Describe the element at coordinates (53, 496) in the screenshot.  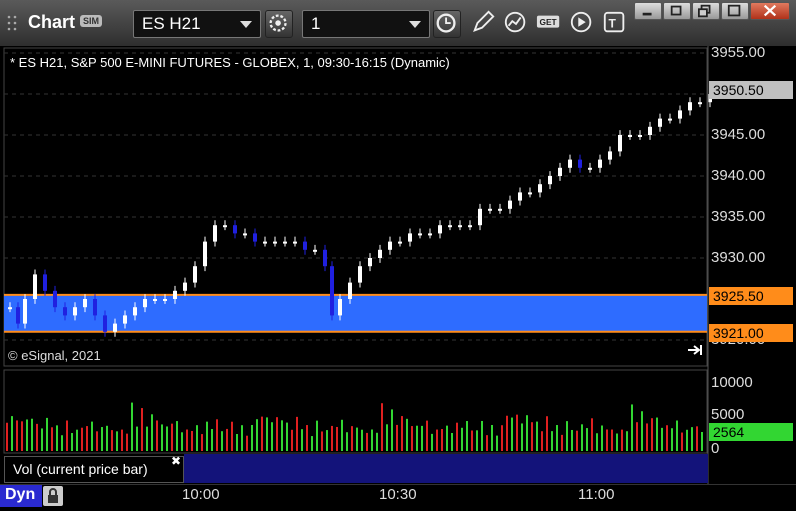
I see `lock-icon` at that location.